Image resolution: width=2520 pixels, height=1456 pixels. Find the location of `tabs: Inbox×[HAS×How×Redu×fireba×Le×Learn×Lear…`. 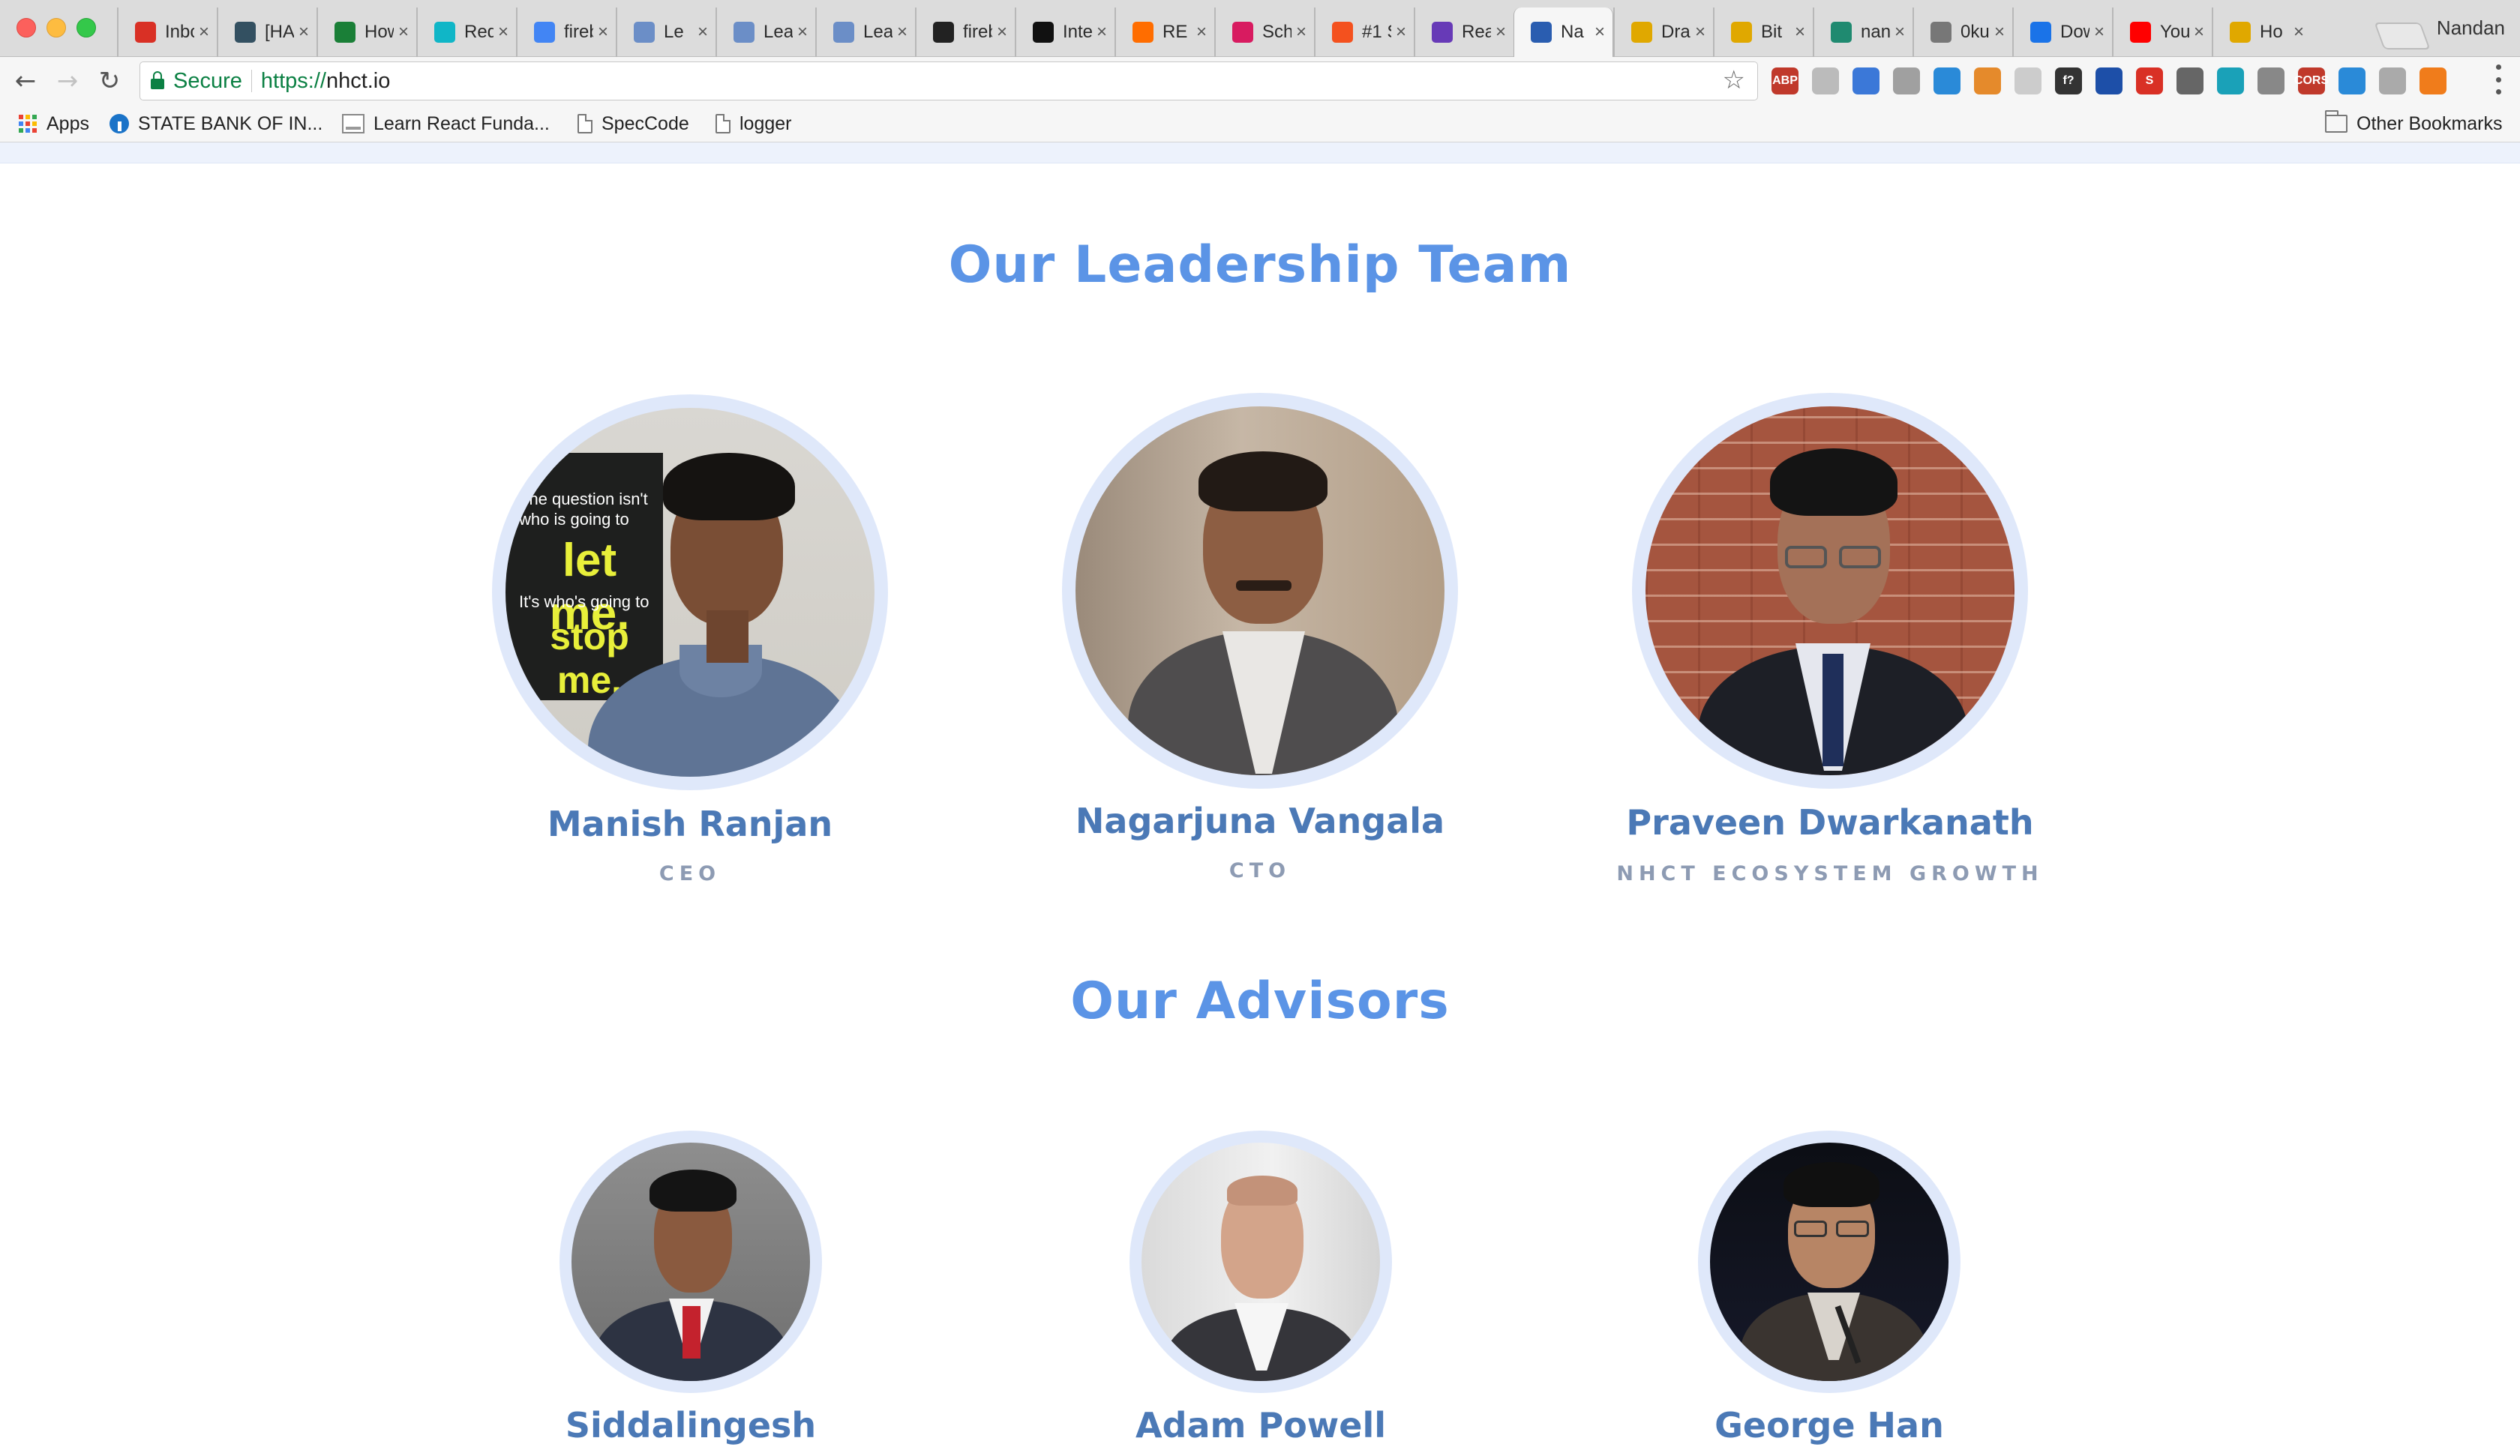

tabs: Inbox×[HAS×How×Redu×fireba×Le×Learn×Lear… is located at coordinates (1258, 32).